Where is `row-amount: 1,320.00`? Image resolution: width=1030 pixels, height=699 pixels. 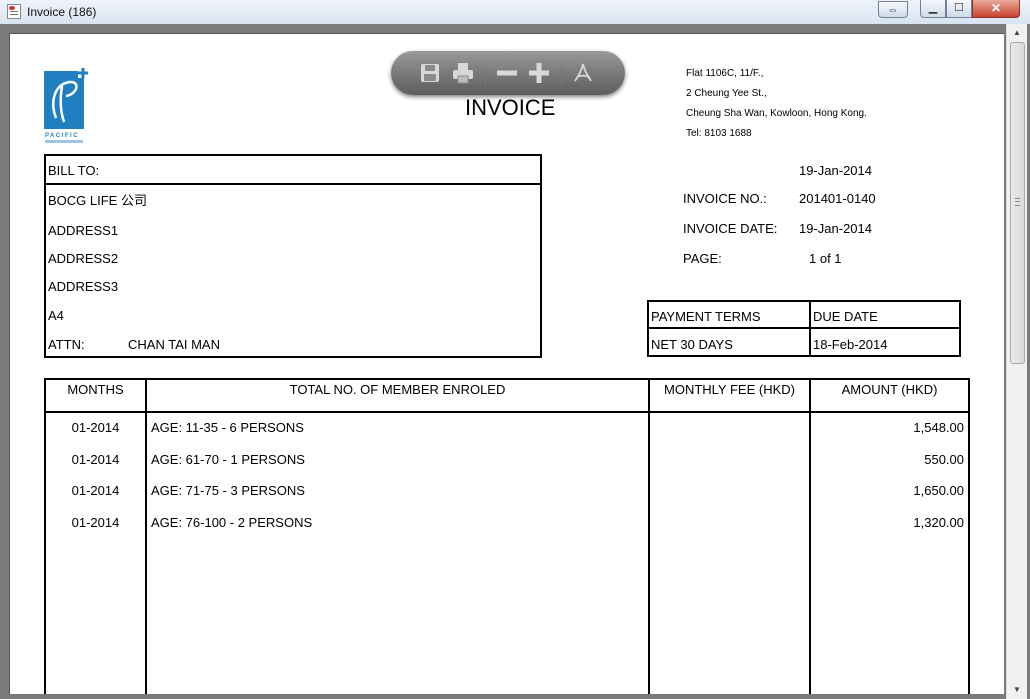
row-amount: 1,320.00 is located at coordinates (938, 522).